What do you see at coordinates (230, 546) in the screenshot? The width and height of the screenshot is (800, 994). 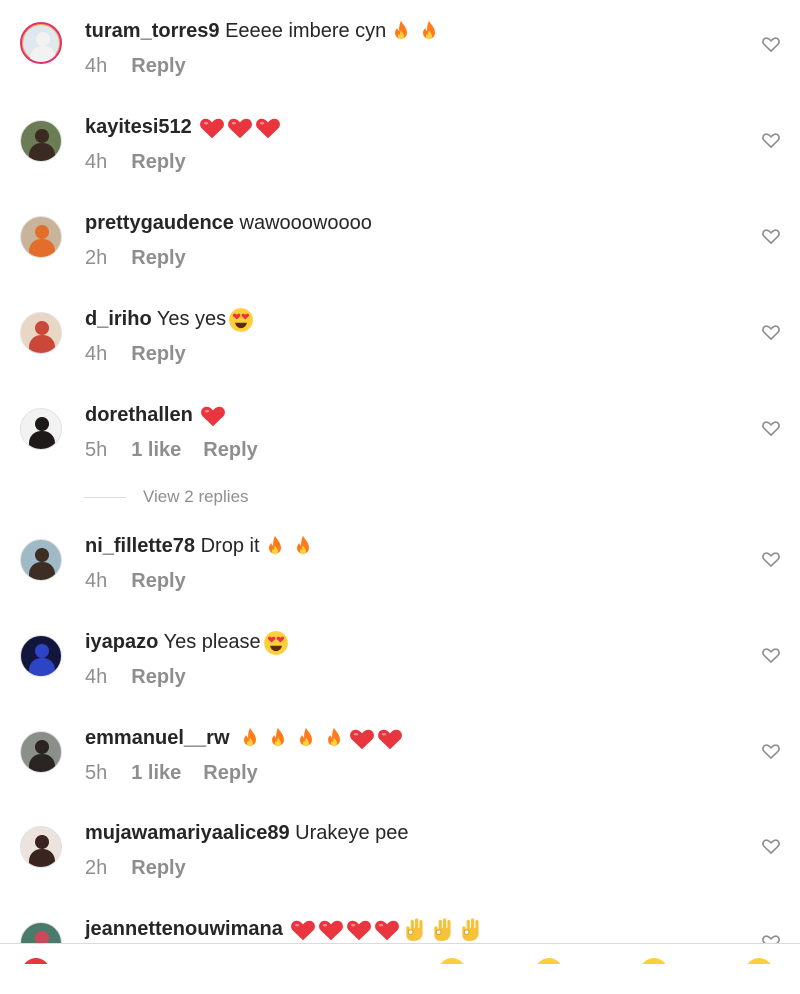 I see `comment-text: Drop it` at bounding box center [230, 546].